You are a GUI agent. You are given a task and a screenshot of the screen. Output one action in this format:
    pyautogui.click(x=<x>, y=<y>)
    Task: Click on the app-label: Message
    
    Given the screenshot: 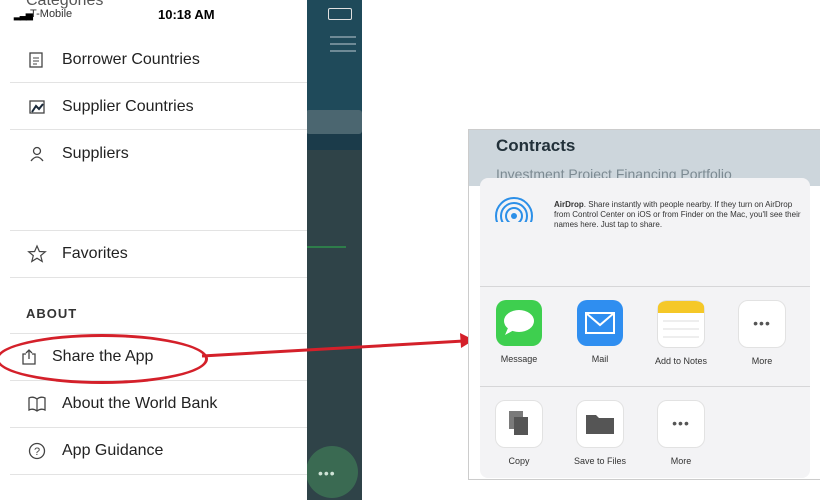 What is the action you would take?
    pyautogui.click(x=519, y=359)
    